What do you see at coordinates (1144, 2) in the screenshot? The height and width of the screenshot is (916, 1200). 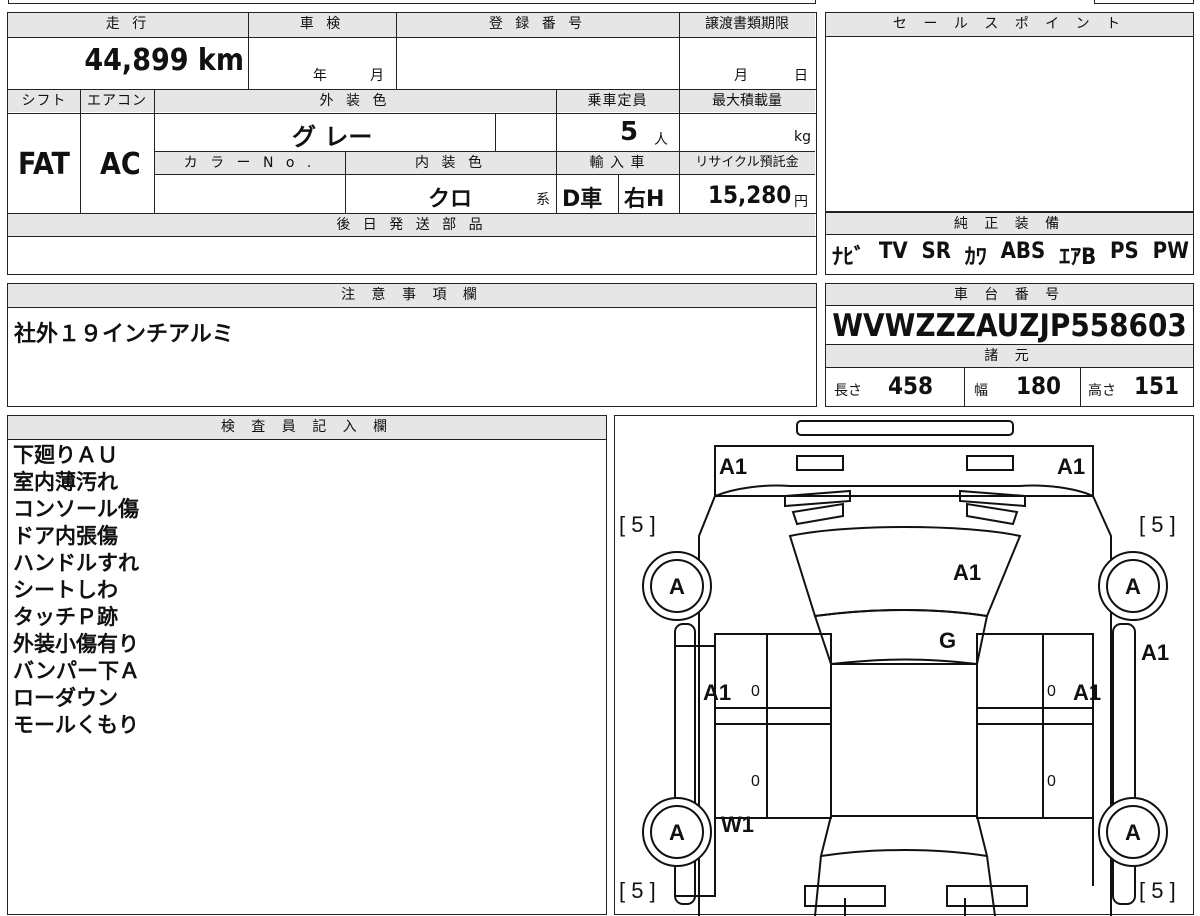 I see `top-strip-right` at bounding box center [1144, 2].